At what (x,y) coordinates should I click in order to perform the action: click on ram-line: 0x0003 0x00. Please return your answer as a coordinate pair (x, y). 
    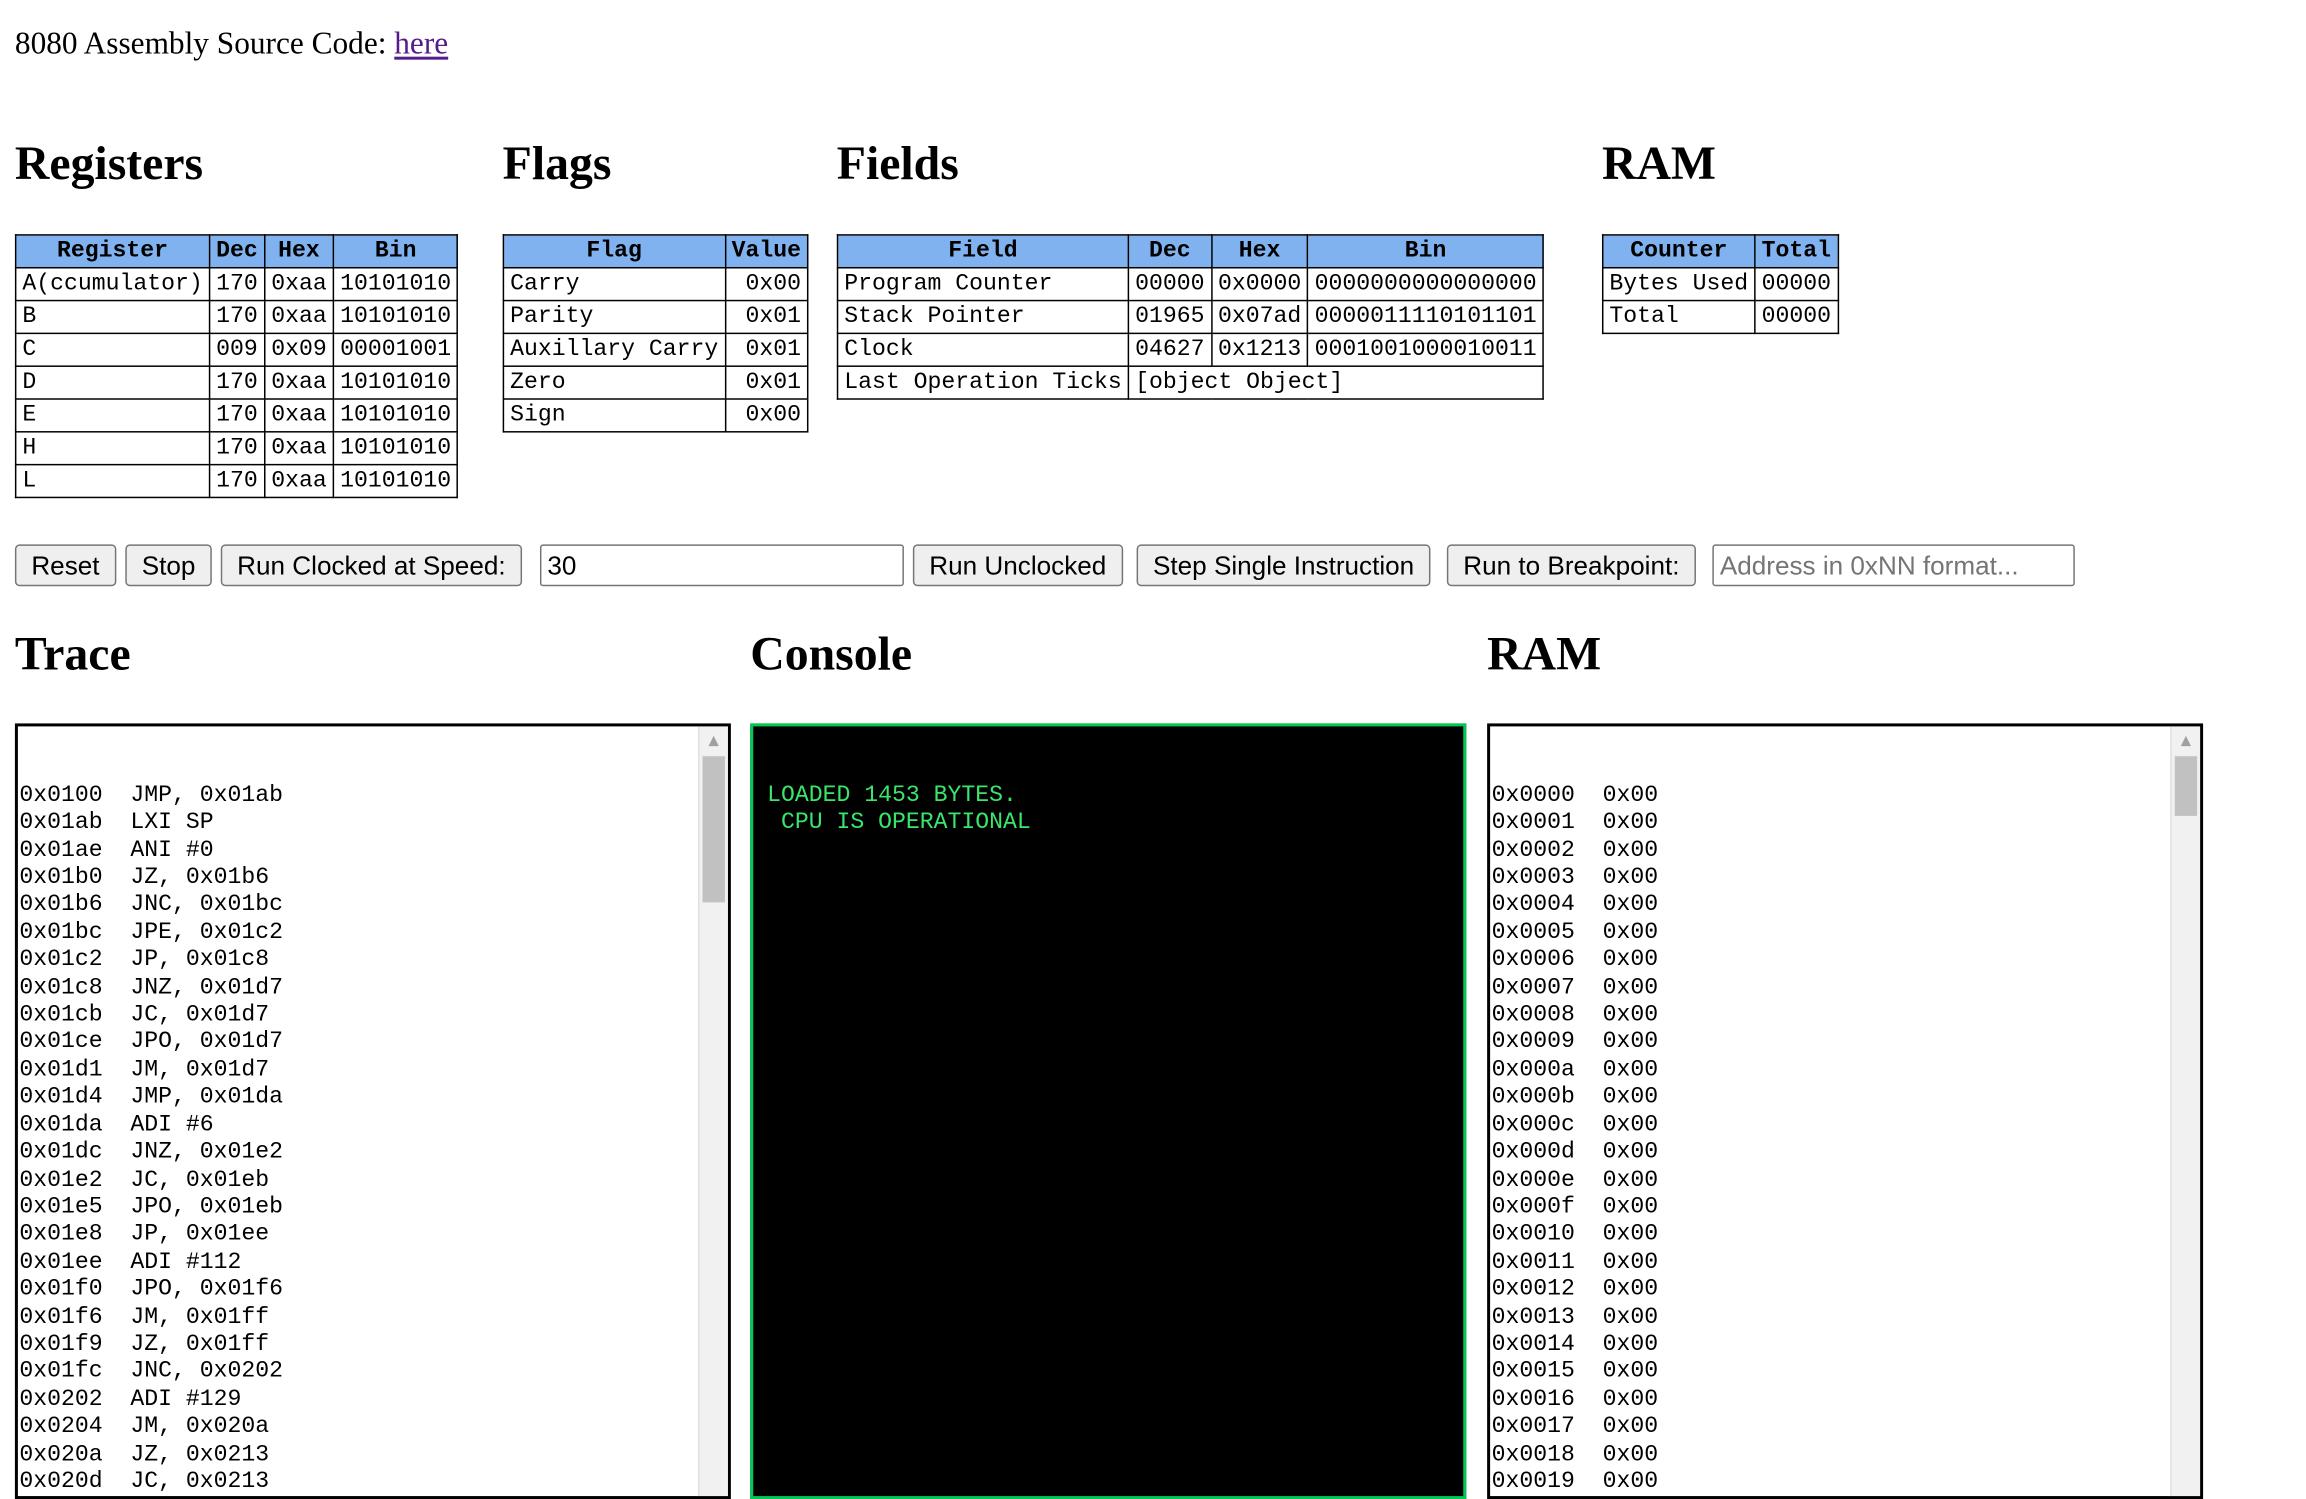
    Looking at the image, I should click on (1575, 877).